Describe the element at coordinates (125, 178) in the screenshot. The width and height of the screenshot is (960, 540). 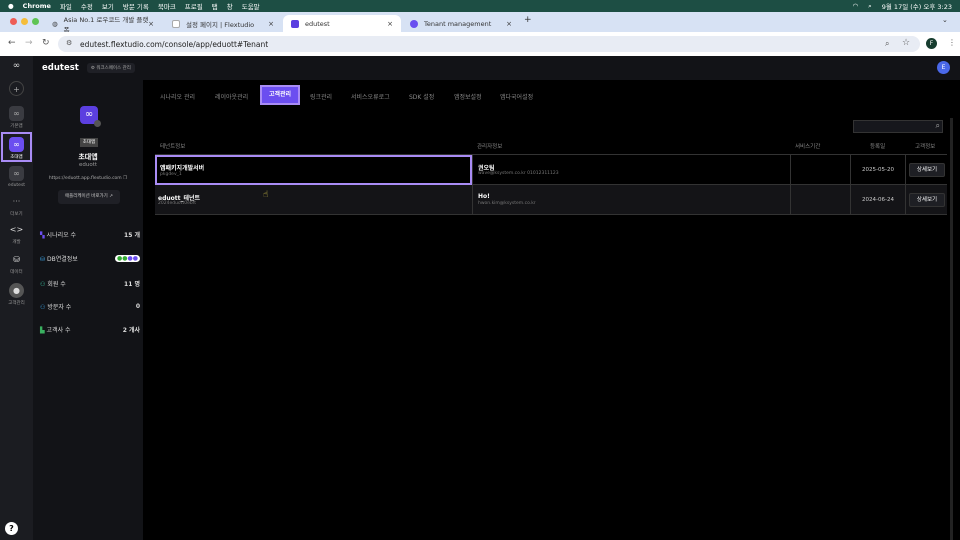
I see `copy-icon: ❐` at that location.